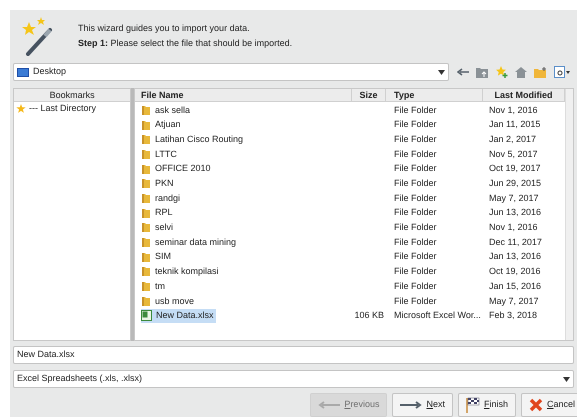 Image resolution: width=577 pixels, height=417 pixels. Describe the element at coordinates (463, 72) in the screenshot. I see `back-arrow-icon` at that location.